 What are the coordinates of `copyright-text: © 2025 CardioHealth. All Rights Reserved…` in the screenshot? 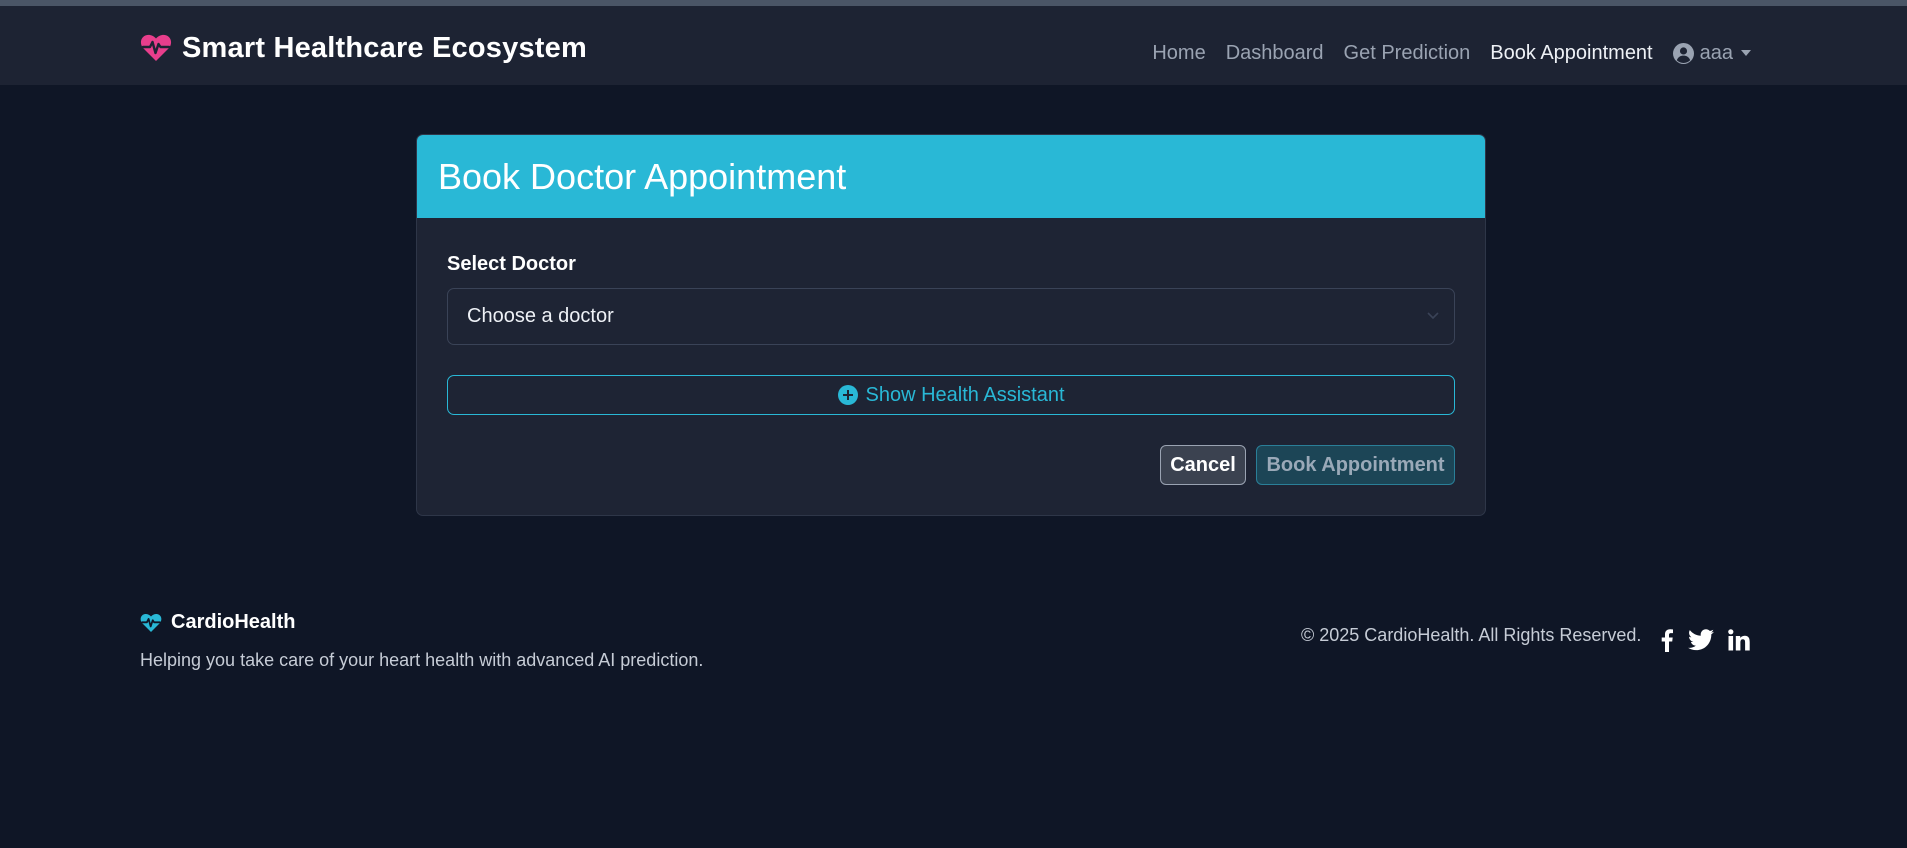 It's located at (1471, 635).